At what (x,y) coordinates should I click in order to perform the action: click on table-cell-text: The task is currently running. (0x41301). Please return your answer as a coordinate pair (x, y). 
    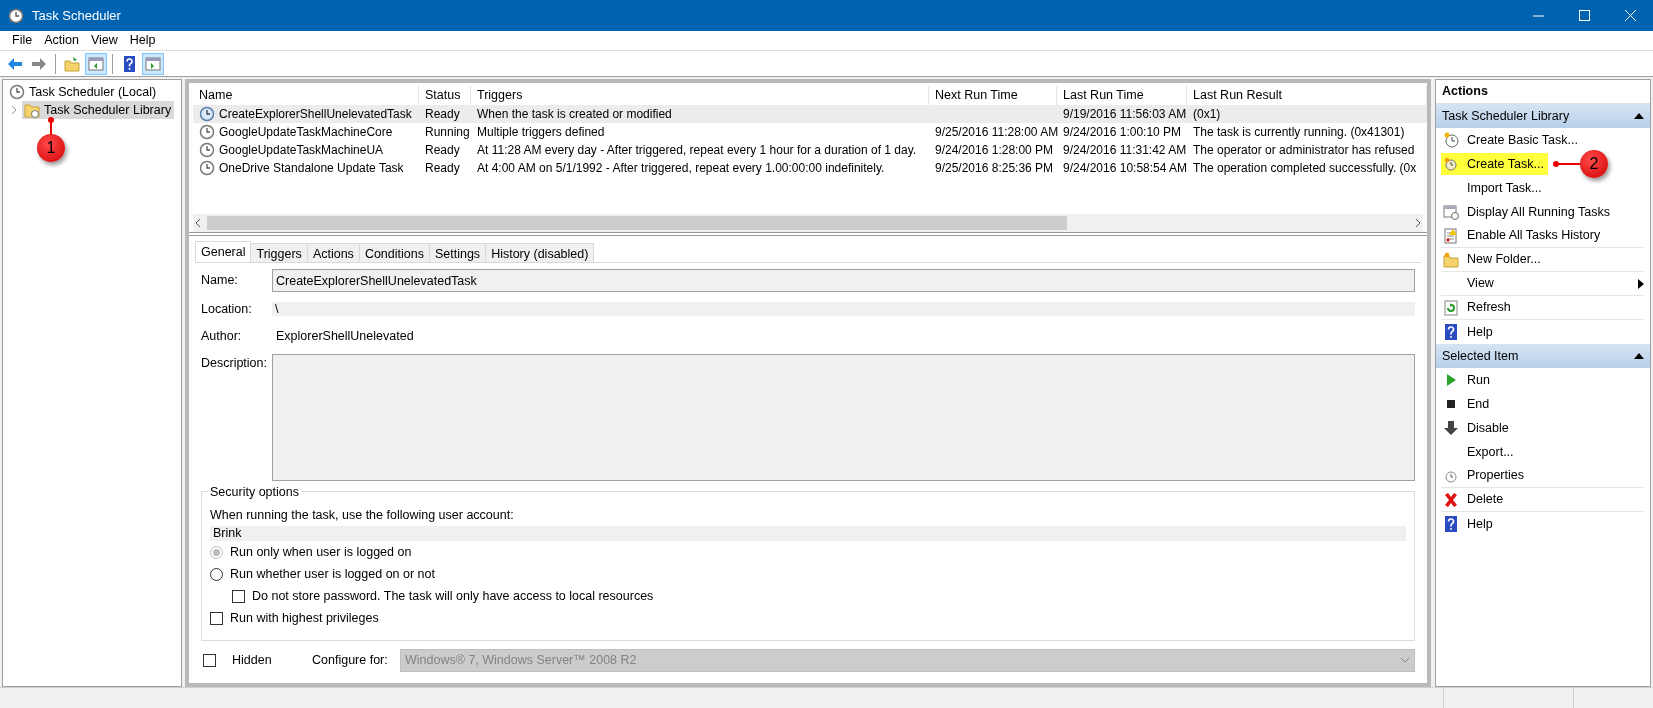
    Looking at the image, I should click on (1299, 132).